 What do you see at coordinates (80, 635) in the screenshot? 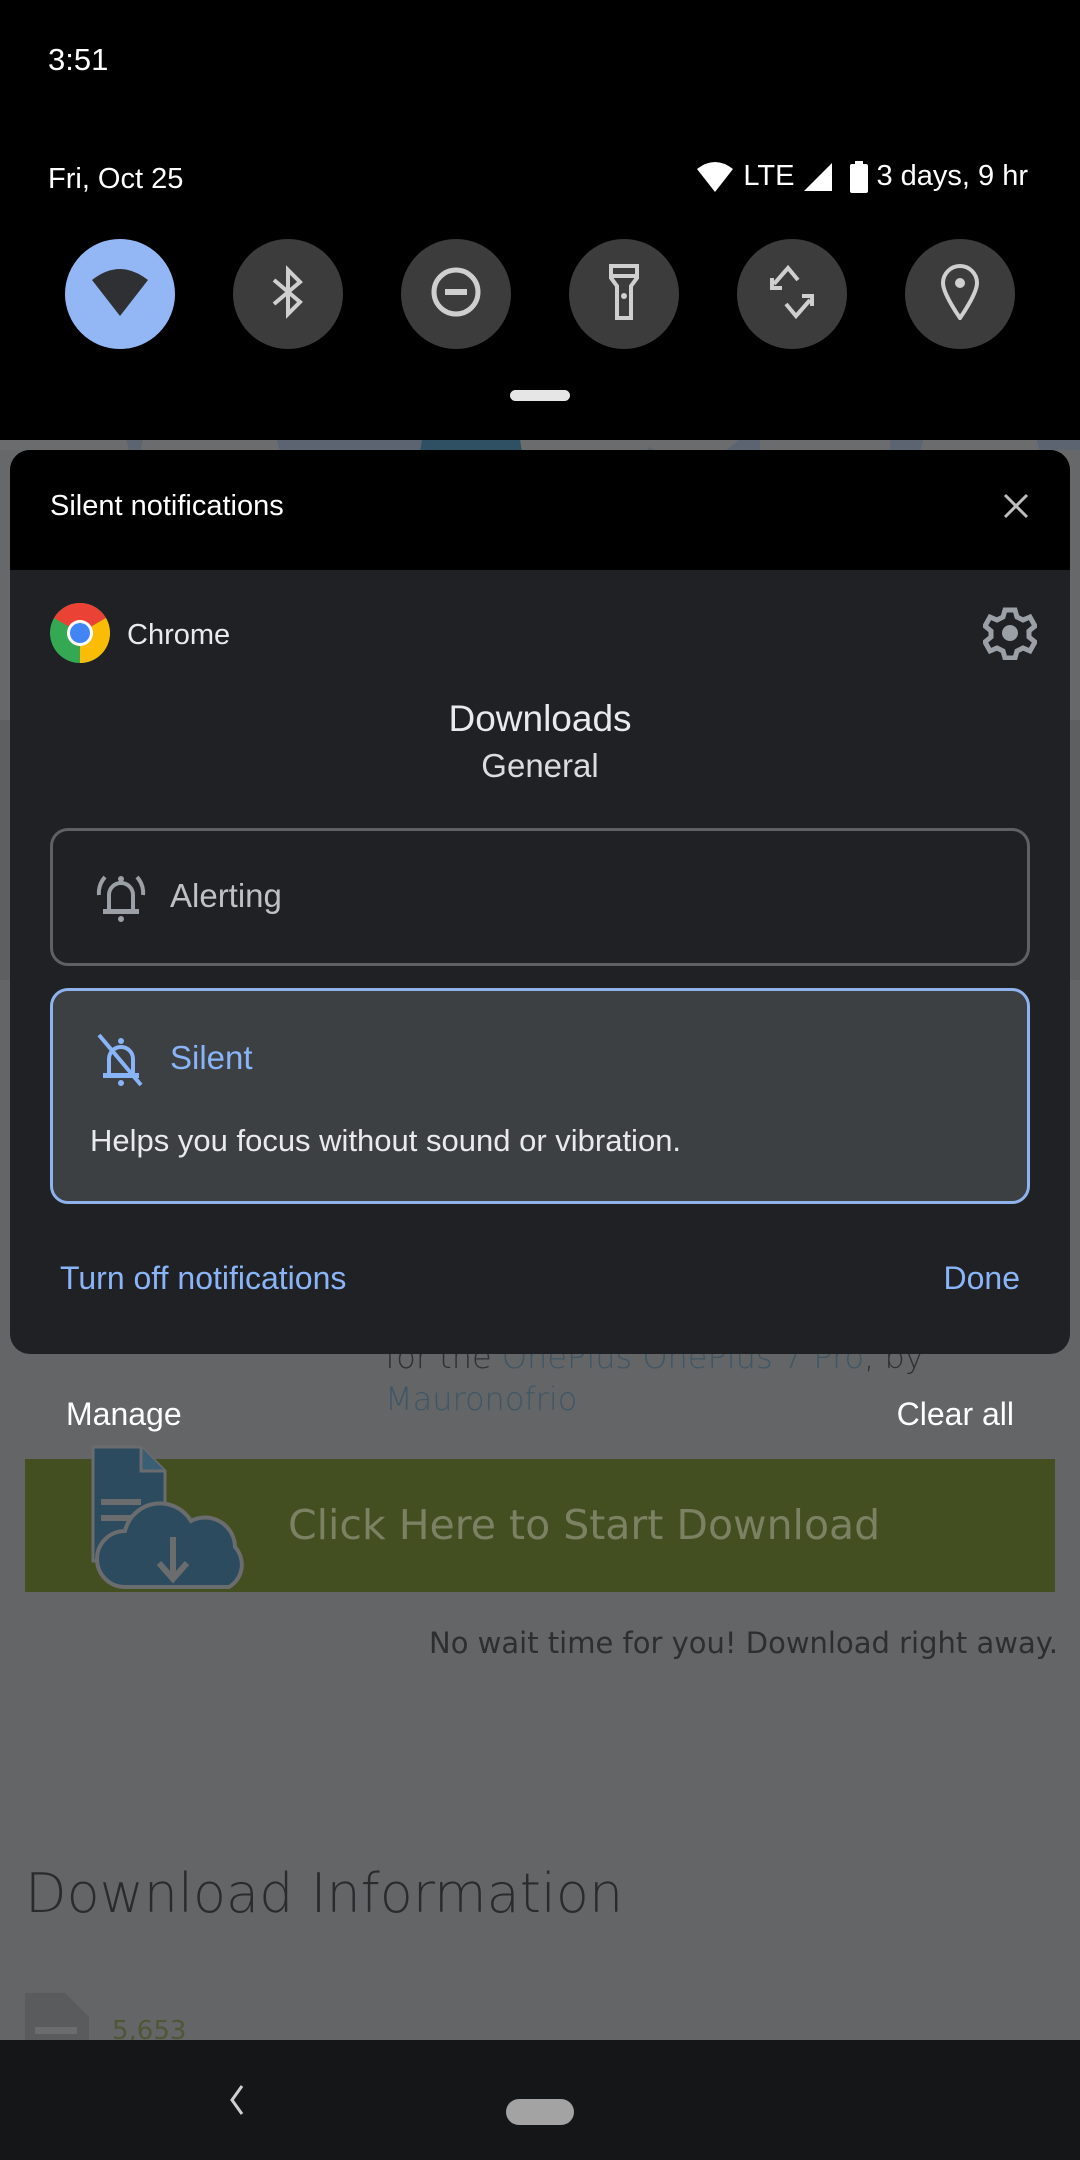
I see `chrome-logo-icon` at bounding box center [80, 635].